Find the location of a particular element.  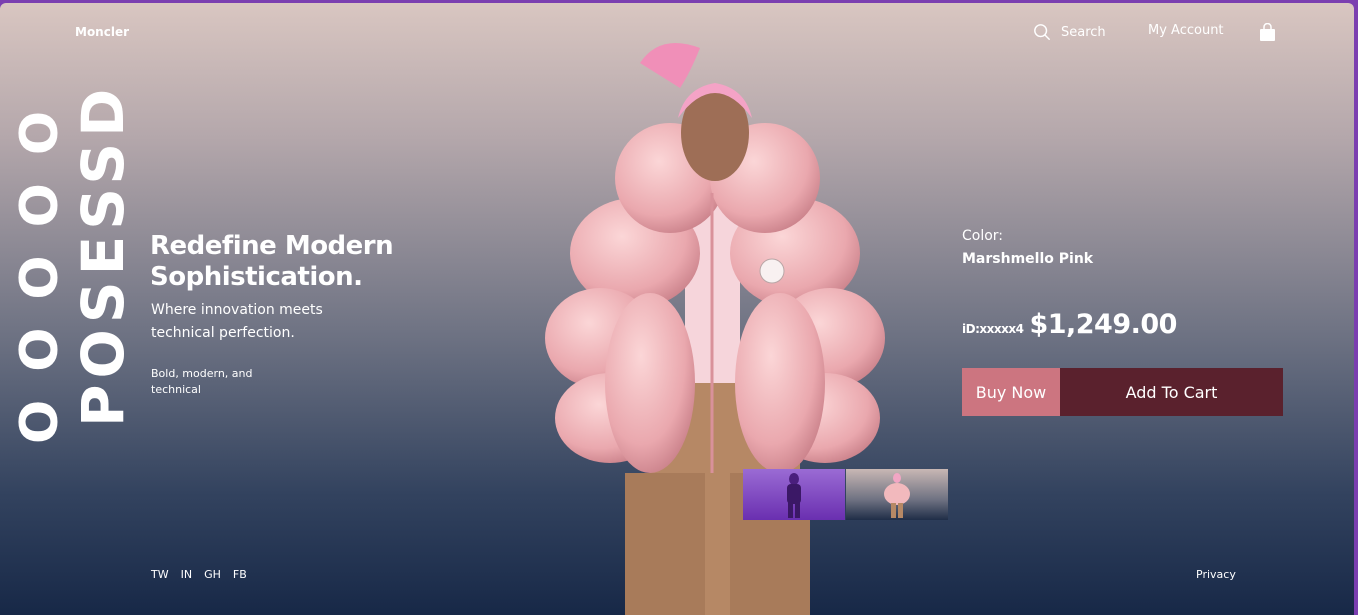

social-link-tw: TW is located at coordinates (160, 574).